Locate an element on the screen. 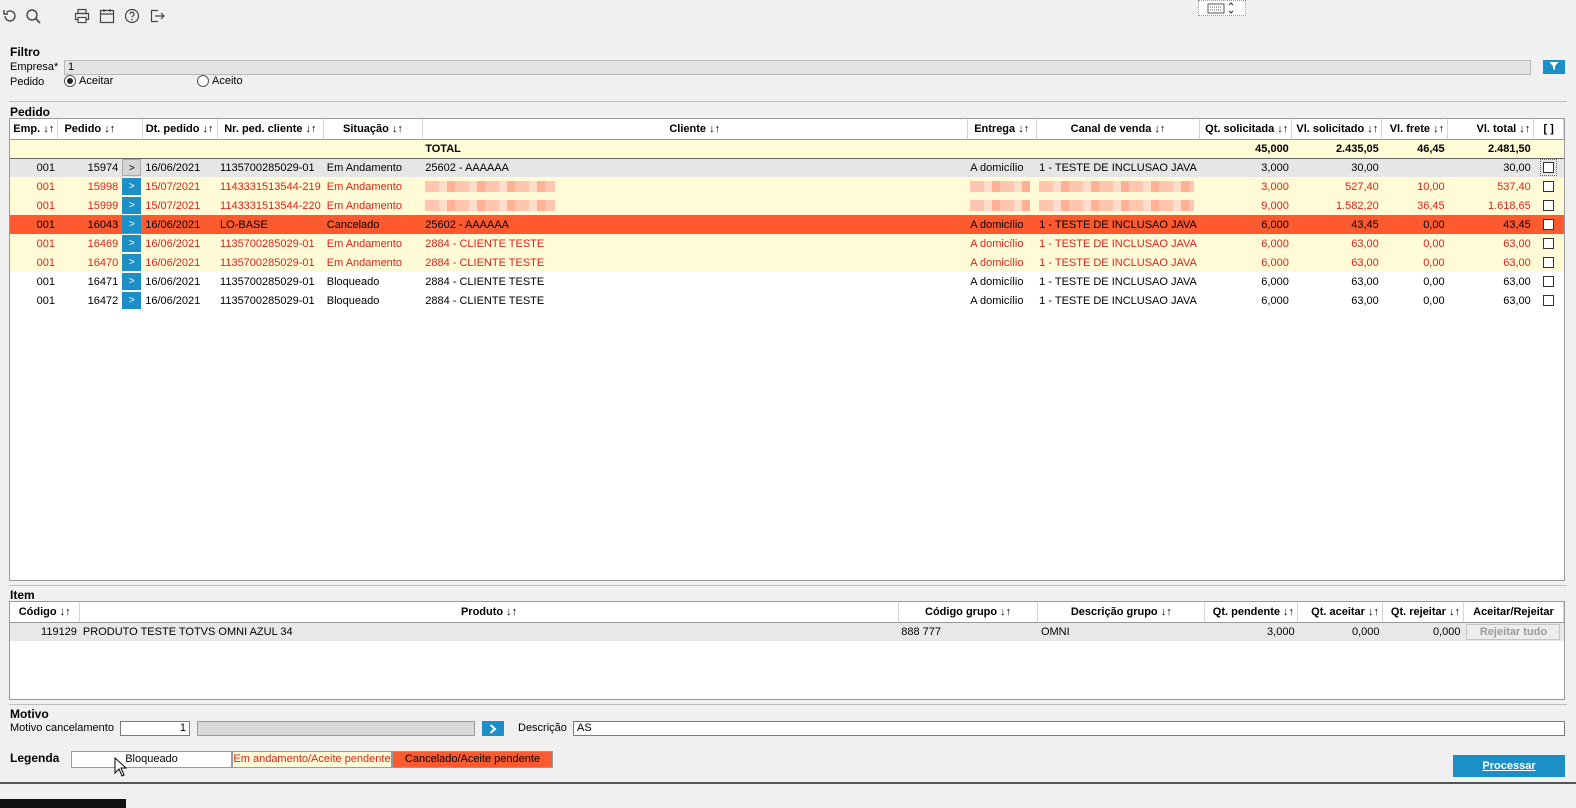 This screenshot has width=1576, height=808. motivo-descricao-readonly is located at coordinates (336, 728).